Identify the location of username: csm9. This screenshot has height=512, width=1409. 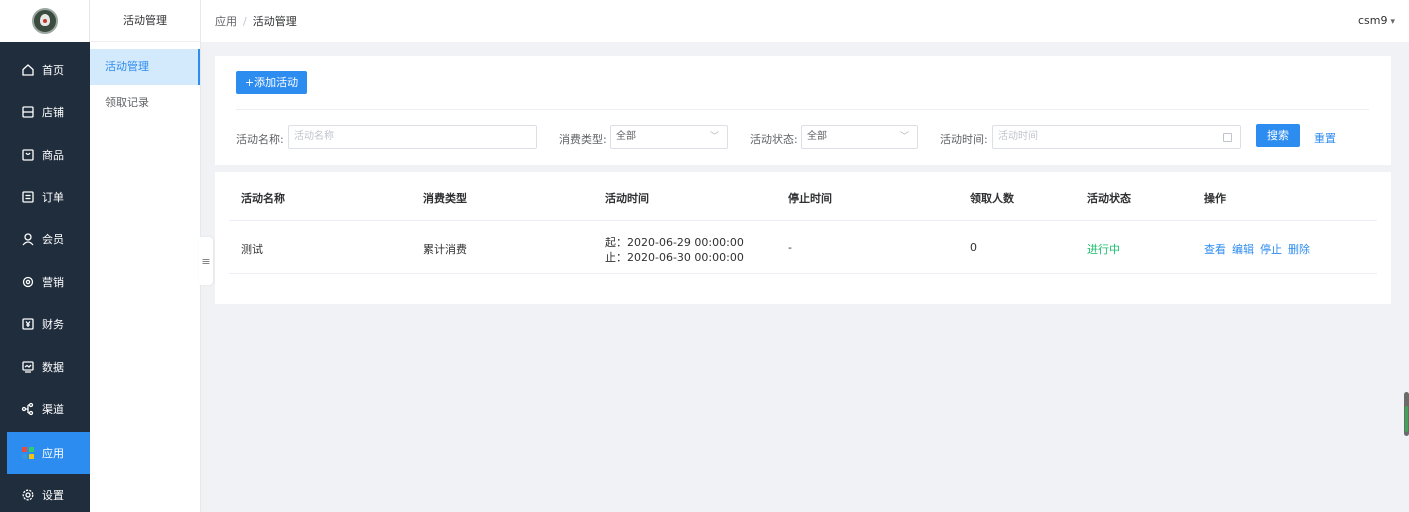
(1372, 20).